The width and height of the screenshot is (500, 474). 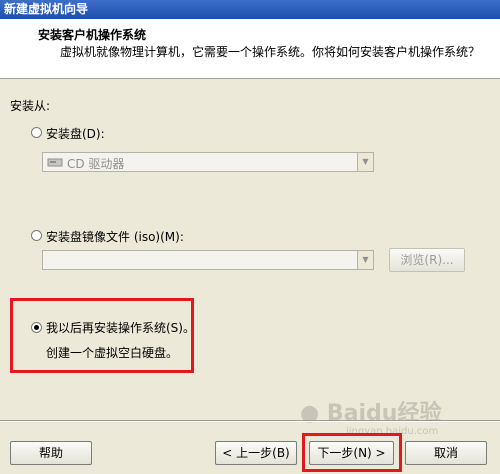 What do you see at coordinates (75, 133) in the screenshot?
I see `option-install-disc-label: 安装盘(D):` at bounding box center [75, 133].